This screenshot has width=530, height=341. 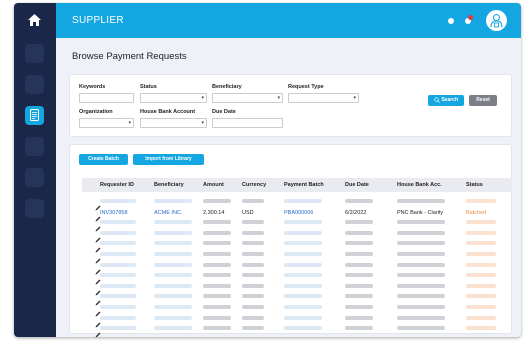 I want to click on app-title: SUPPLIER, so click(x=98, y=20).